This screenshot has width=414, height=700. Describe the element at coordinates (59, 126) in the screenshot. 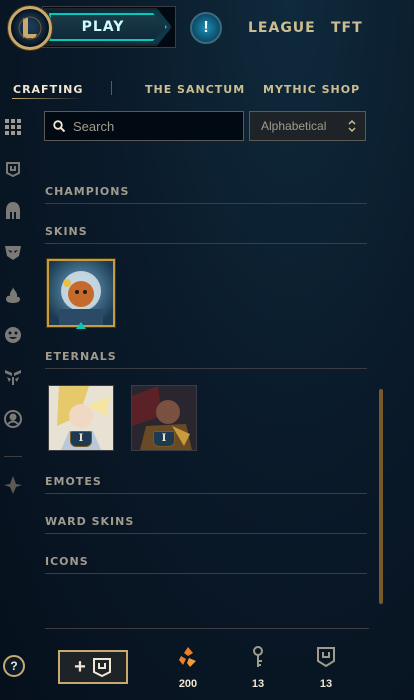

I see `search-icon` at that location.